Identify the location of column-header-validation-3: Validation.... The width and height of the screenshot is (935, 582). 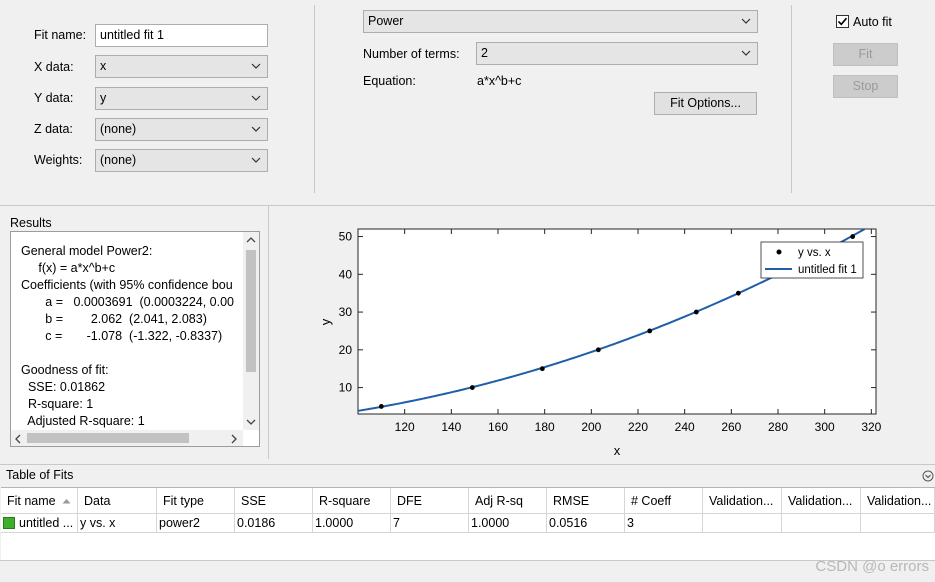
(898, 501).